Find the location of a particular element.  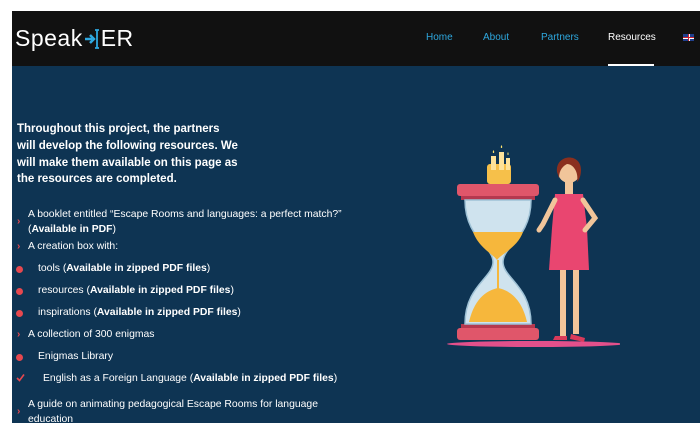

availability-link: Available in PDF is located at coordinates (71, 229).